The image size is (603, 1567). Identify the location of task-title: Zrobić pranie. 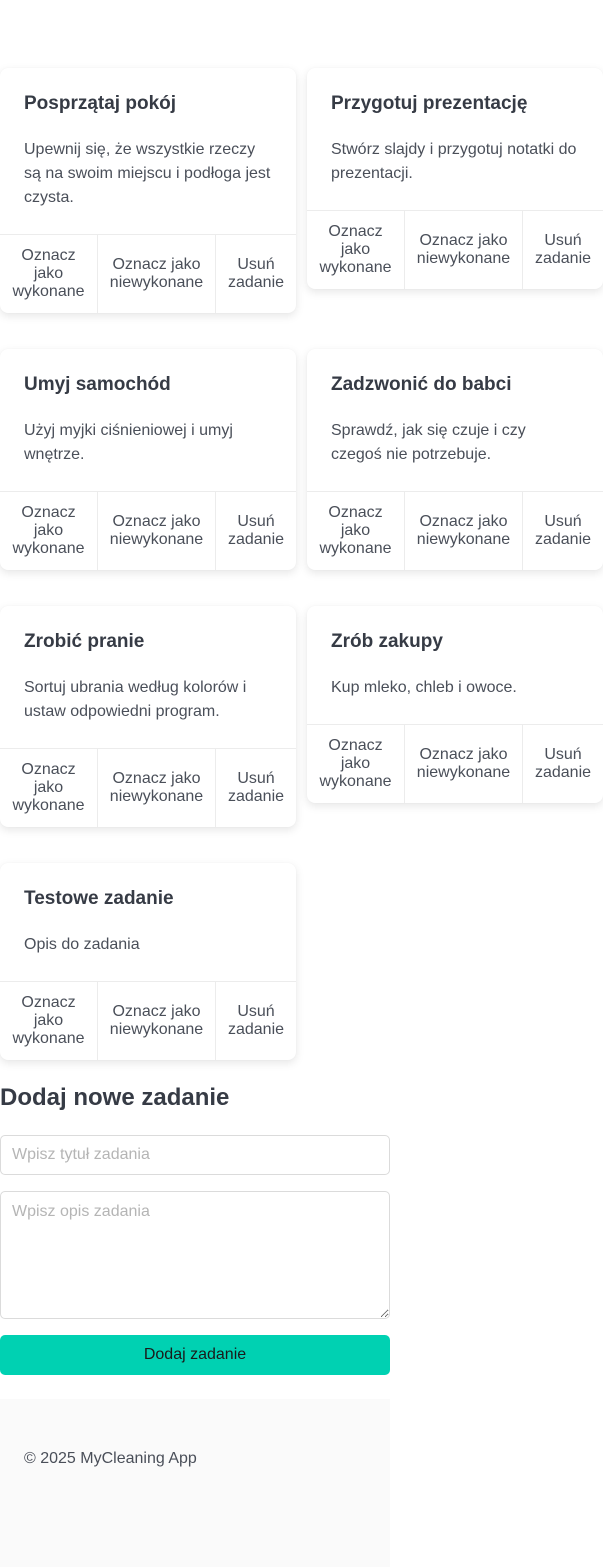
(84, 641).